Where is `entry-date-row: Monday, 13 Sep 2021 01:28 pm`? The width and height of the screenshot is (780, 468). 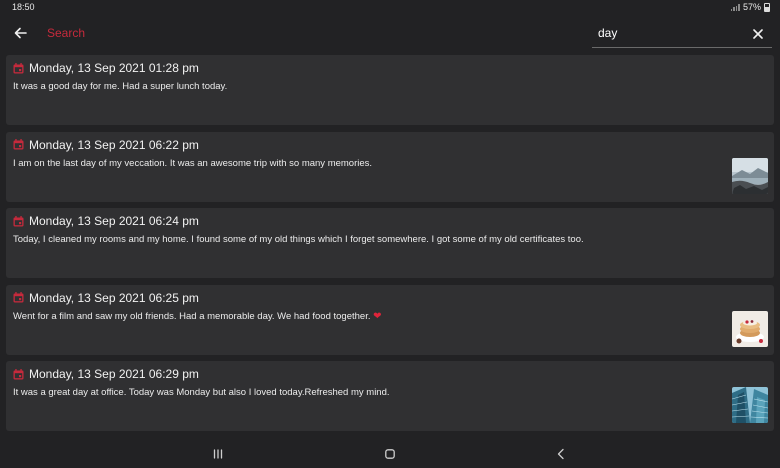 entry-date-row: Monday, 13 Sep 2021 01:28 pm is located at coordinates (106, 68).